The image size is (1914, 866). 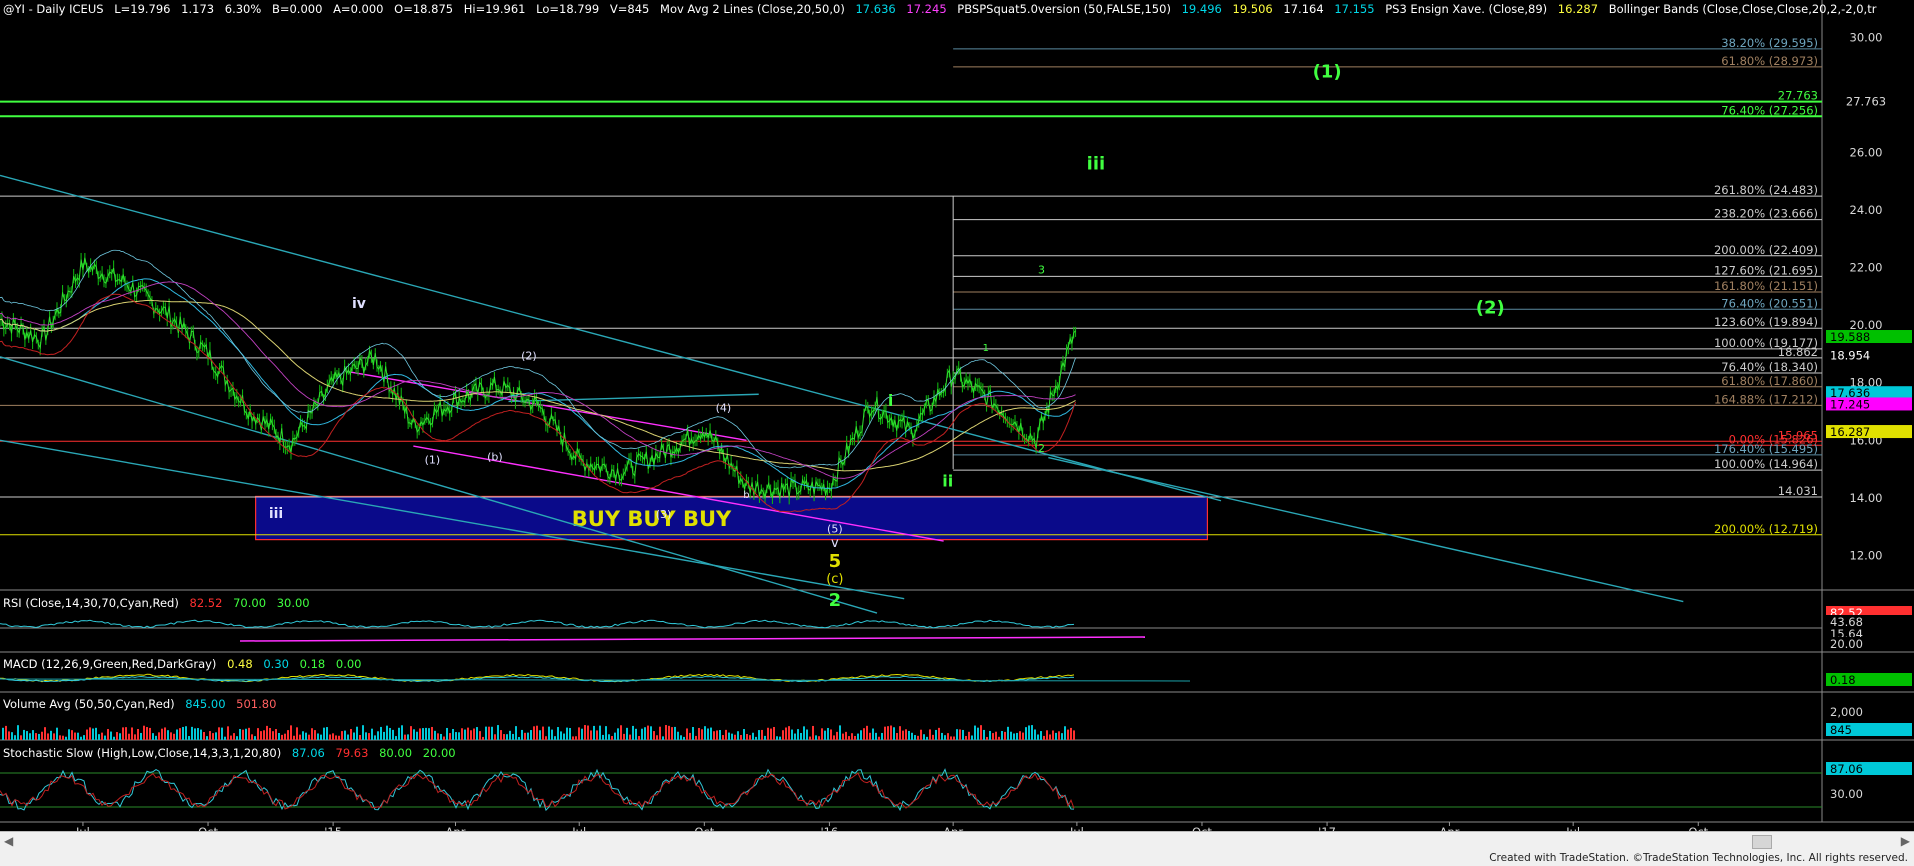 What do you see at coordinates (1866, 268) in the screenshot?
I see `y-tick-label: 22.00` at bounding box center [1866, 268].